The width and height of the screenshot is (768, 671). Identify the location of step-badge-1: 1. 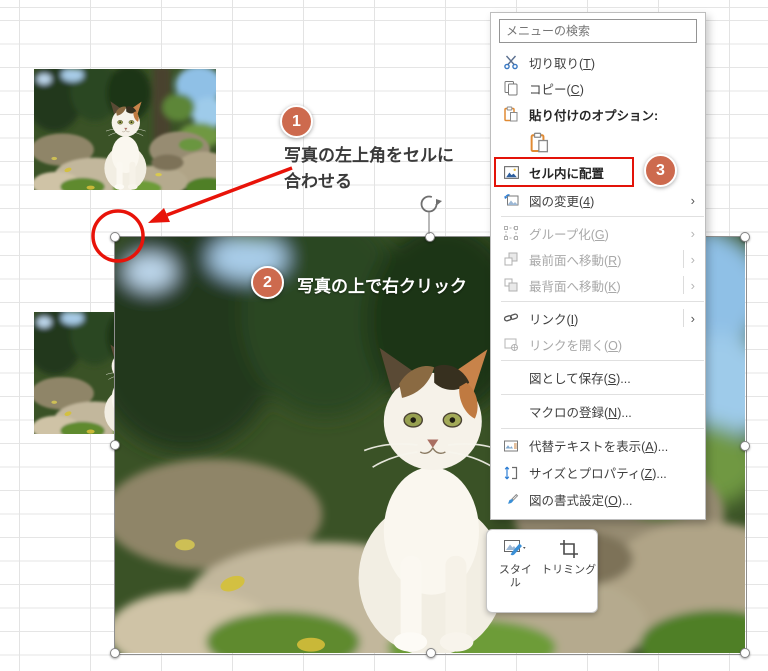
(296, 121).